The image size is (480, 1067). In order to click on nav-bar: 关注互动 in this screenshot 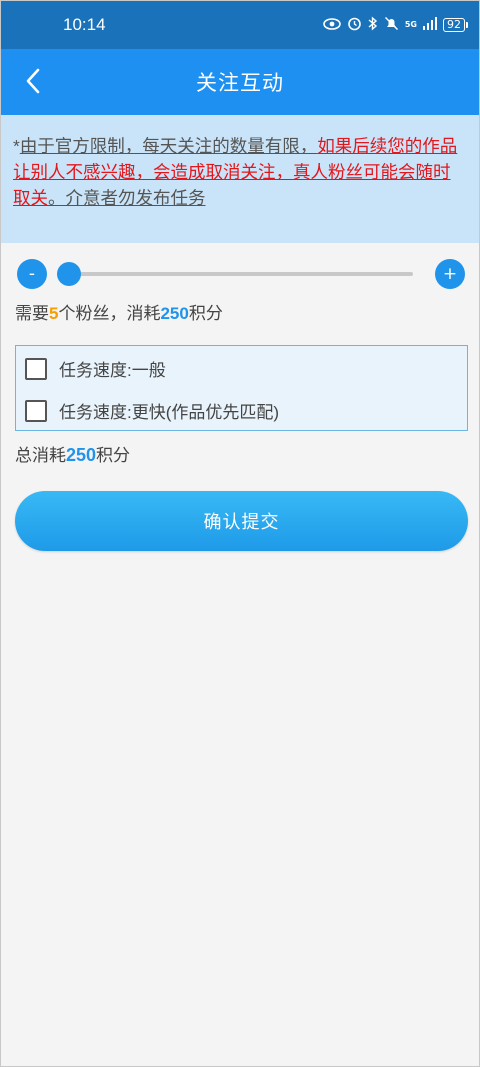, I will do `click(240, 82)`.